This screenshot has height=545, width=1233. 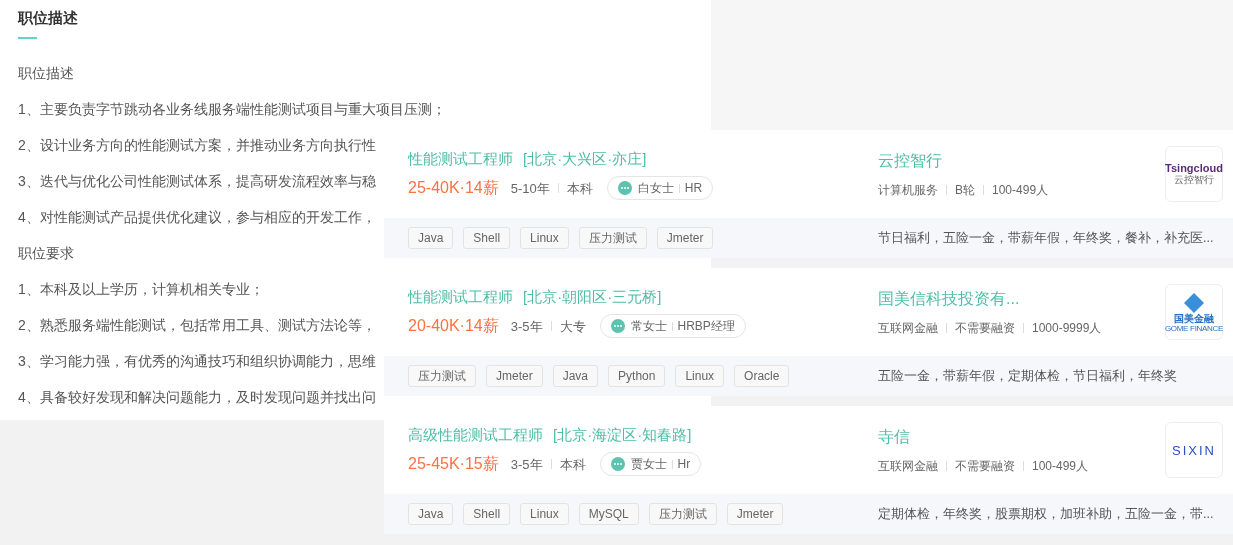 What do you see at coordinates (232, 109) in the screenshot?
I see `description-line: 1、主要负责字节跳动各业务线服务端性能测试项目与重大项目压测；` at bounding box center [232, 109].